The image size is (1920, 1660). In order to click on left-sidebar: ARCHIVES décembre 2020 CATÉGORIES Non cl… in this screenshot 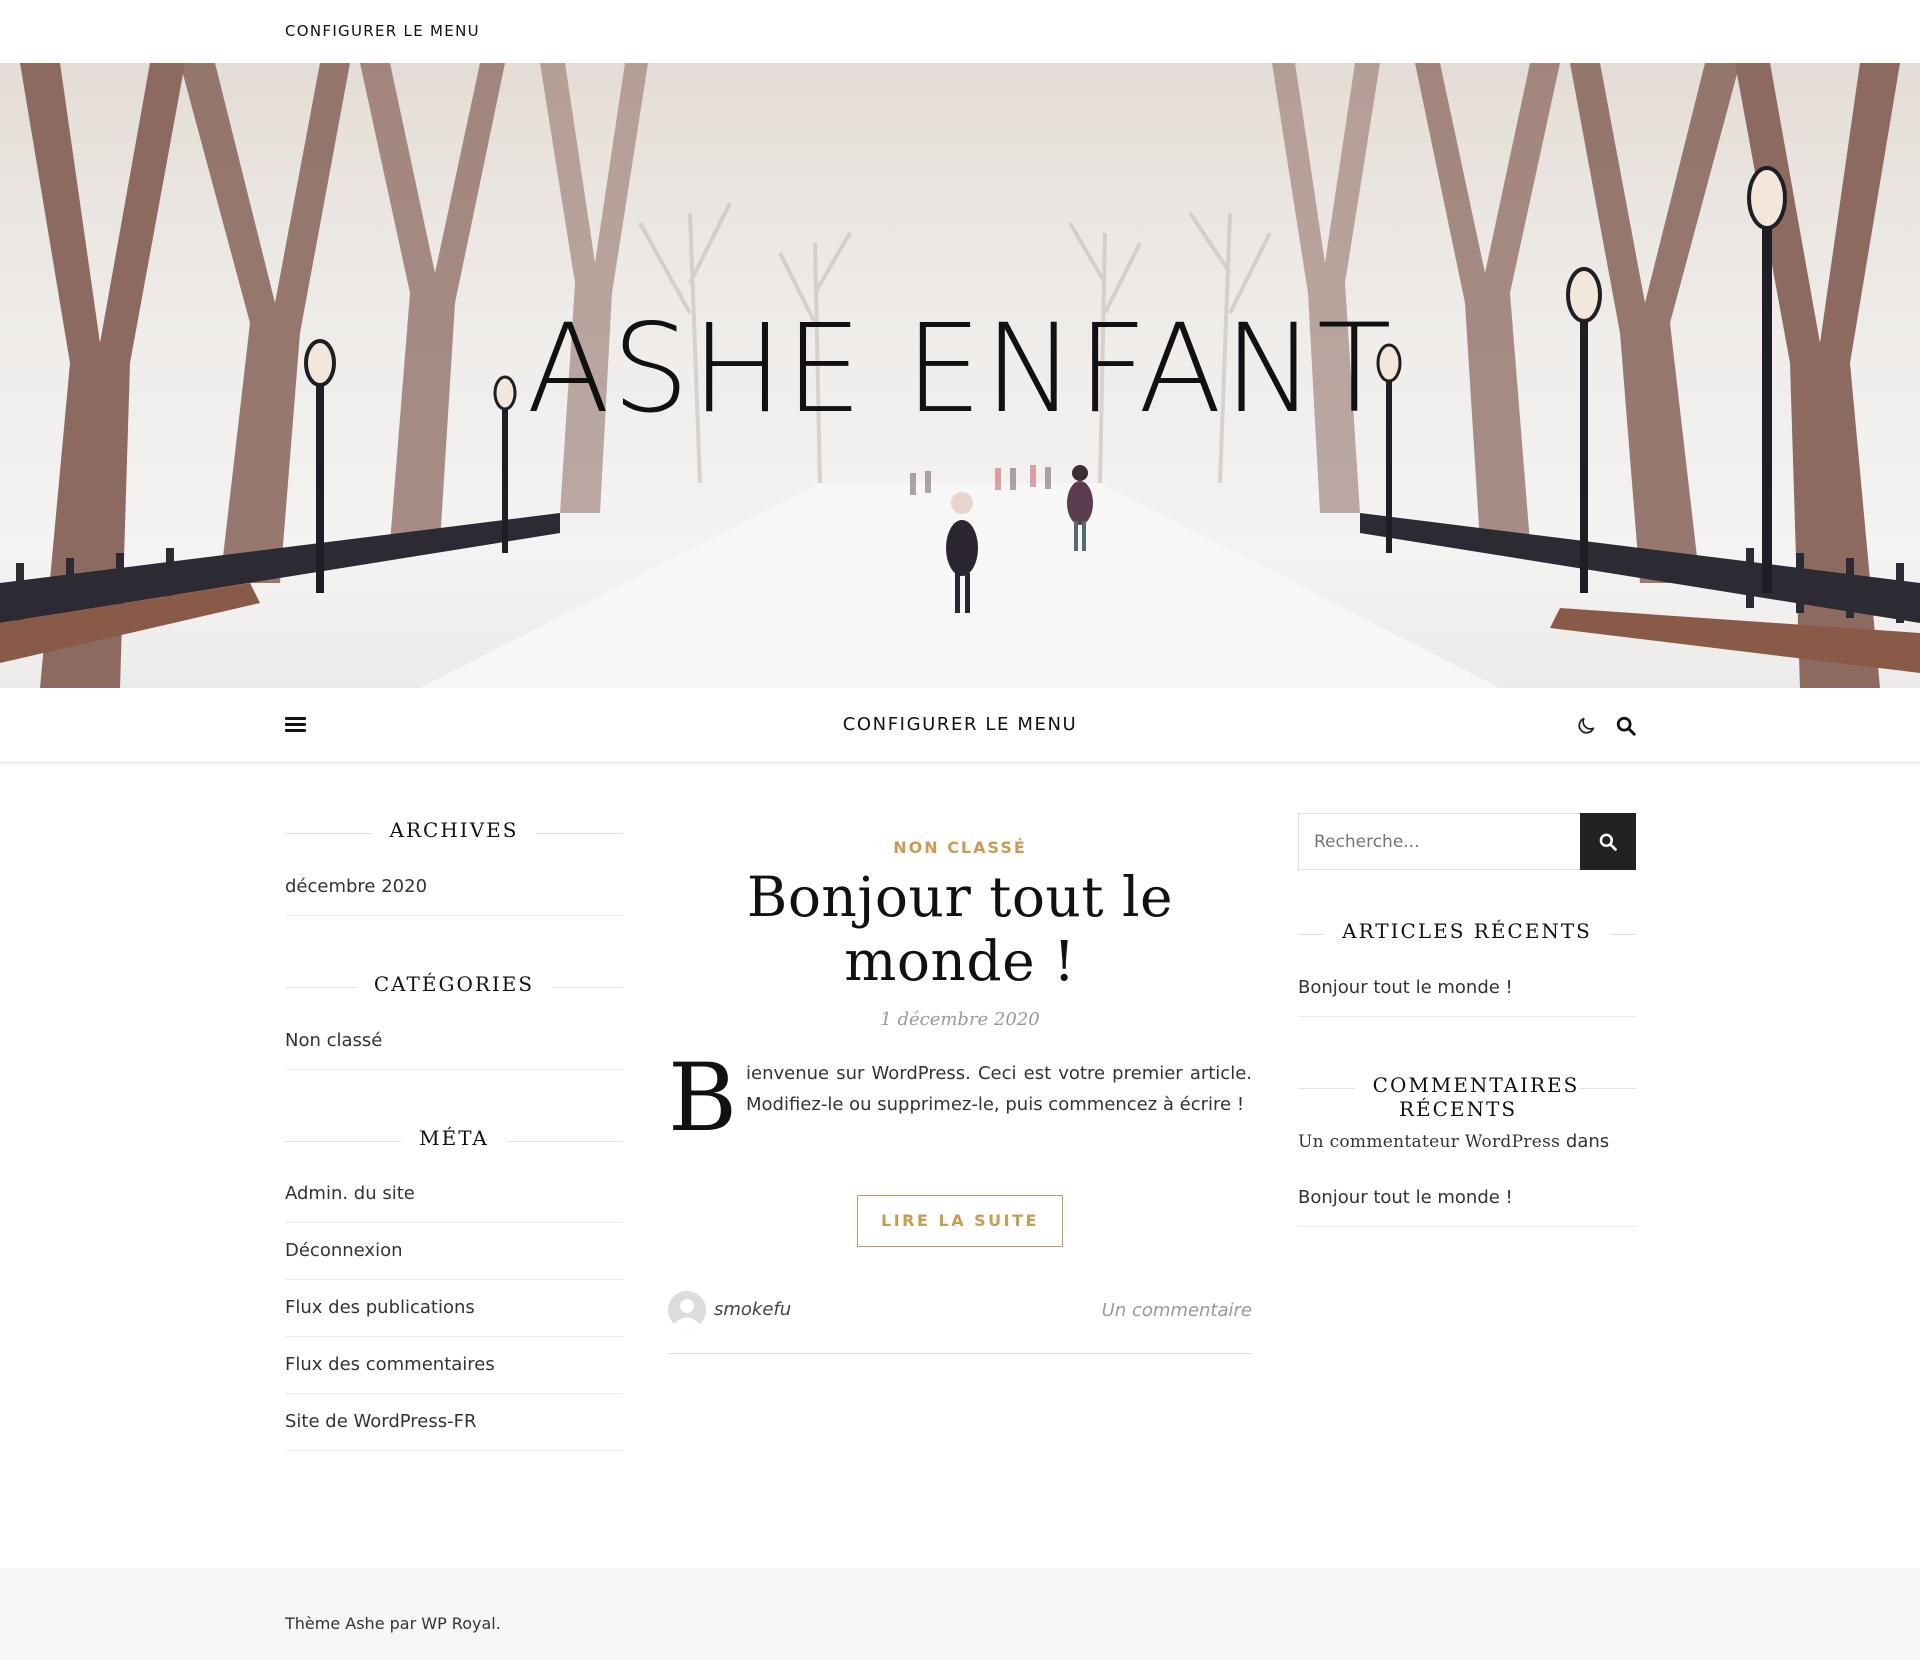, I will do `click(454, 1134)`.